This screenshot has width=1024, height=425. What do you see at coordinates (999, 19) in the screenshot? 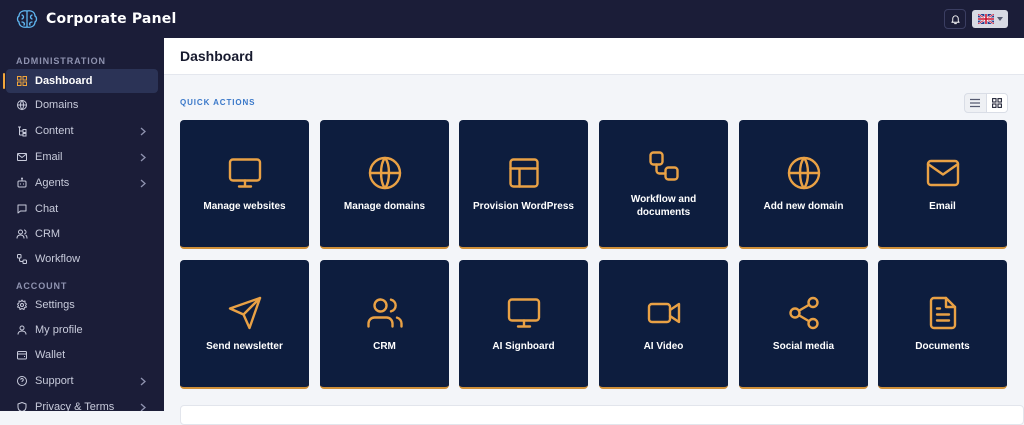
I see `chevron-down-icon` at bounding box center [999, 19].